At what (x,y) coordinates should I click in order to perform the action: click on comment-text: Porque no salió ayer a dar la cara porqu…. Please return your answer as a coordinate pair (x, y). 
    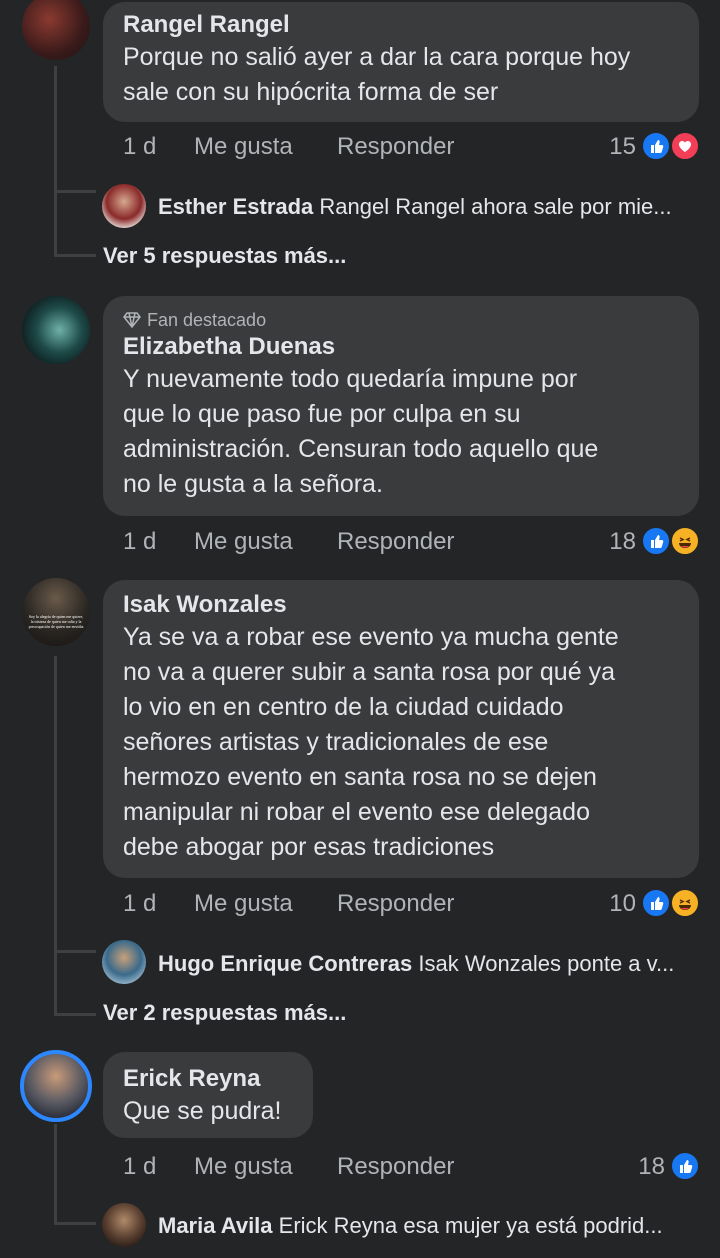
    Looking at the image, I should click on (377, 74).